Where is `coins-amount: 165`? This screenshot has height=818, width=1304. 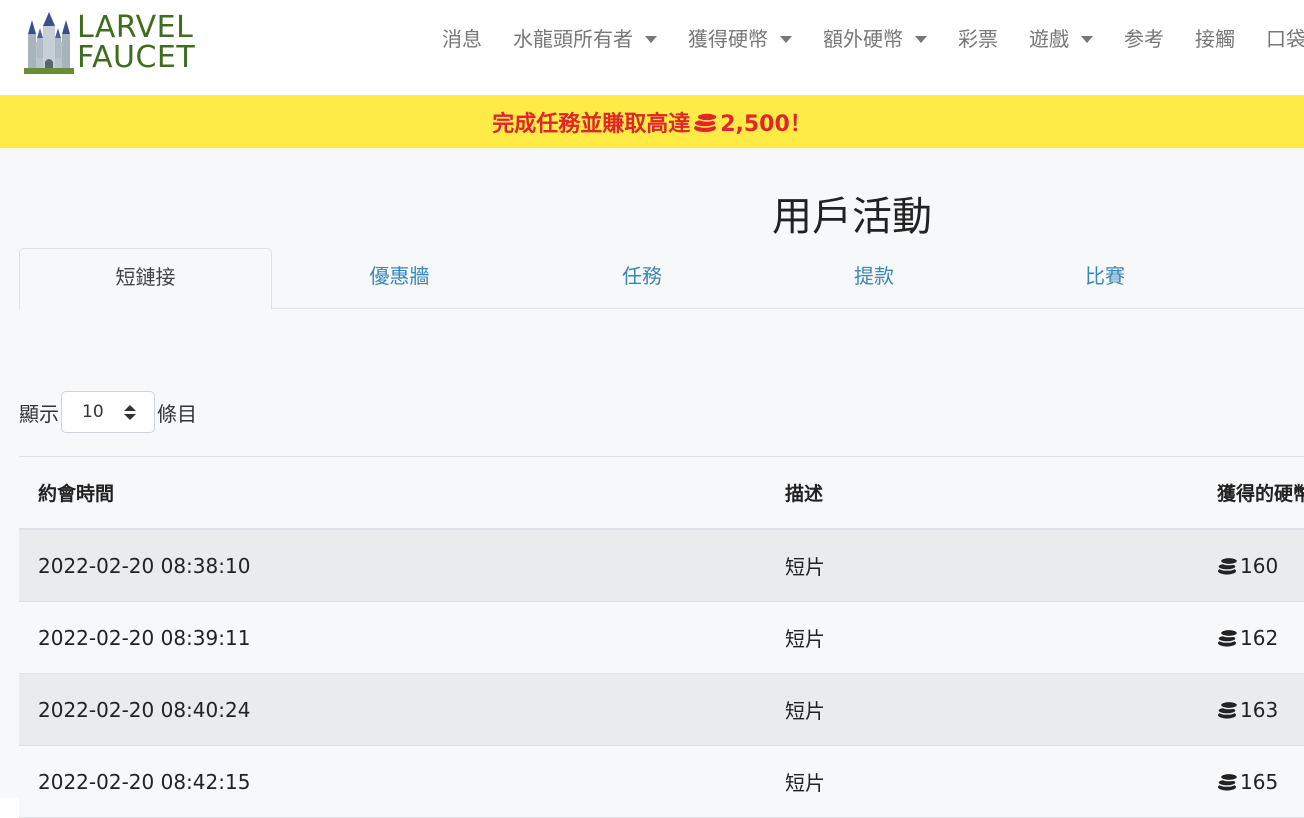 coins-amount: 165 is located at coordinates (1259, 781).